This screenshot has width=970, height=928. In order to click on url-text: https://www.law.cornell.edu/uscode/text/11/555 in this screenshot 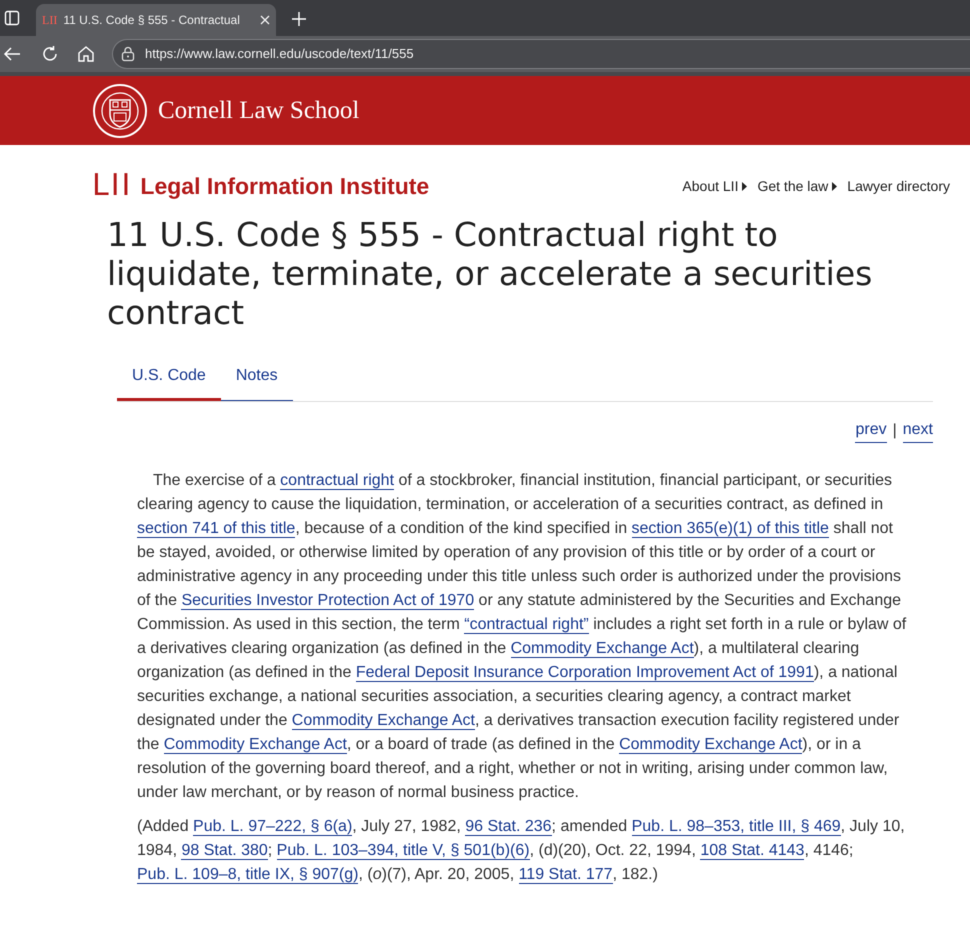, I will do `click(279, 54)`.